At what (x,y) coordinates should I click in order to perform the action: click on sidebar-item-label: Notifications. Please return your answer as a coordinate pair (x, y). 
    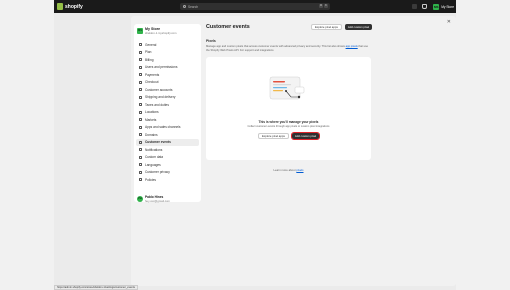
    Looking at the image, I should click on (154, 149).